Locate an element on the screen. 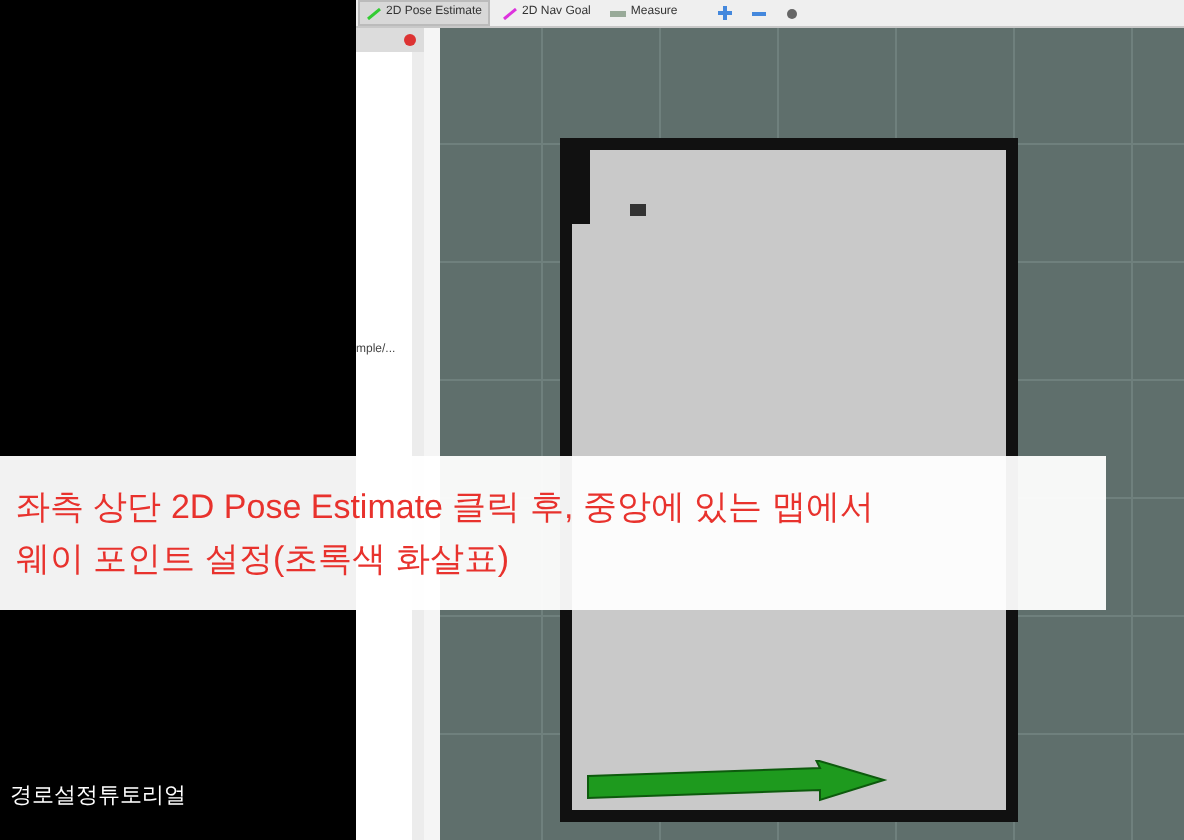  video-title: 경로설정튜토리얼 is located at coordinates (98, 797).